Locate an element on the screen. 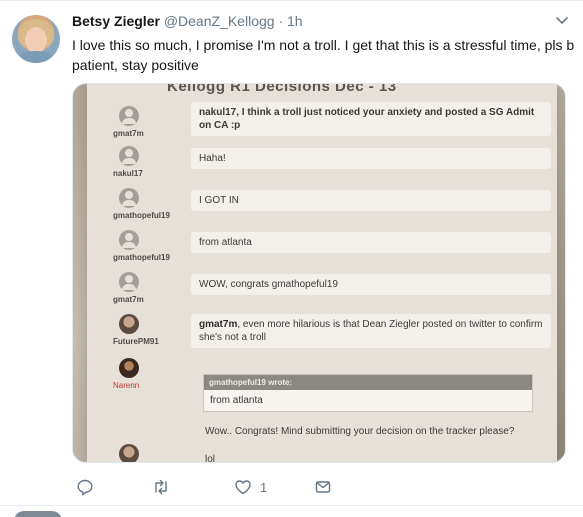 The width and height of the screenshot is (583, 517). quote-header: gmathopeful19 wrote: is located at coordinates (368, 382).